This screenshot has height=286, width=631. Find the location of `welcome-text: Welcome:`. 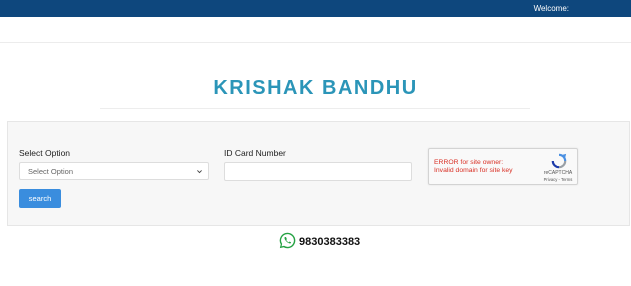

welcome-text: Welcome: is located at coordinates (551, 8).